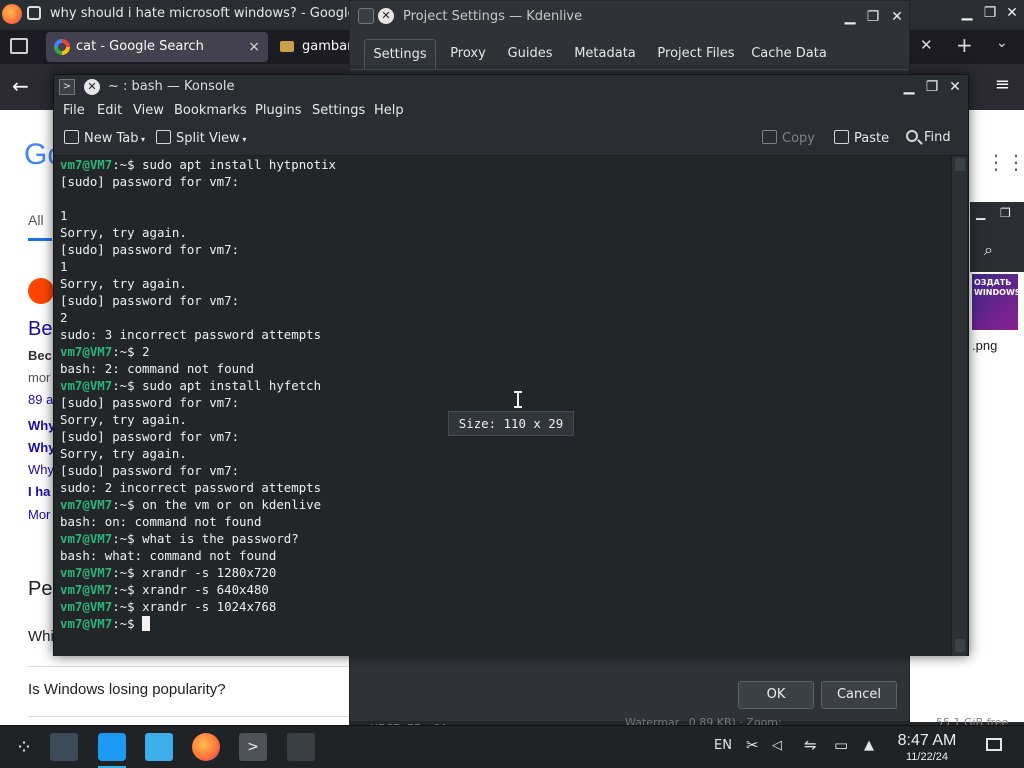 The width and height of the screenshot is (1024, 768). I want to click on terminal-line: vm7@VM7:~$ xrandr -s 1024x768, so click(168, 606).